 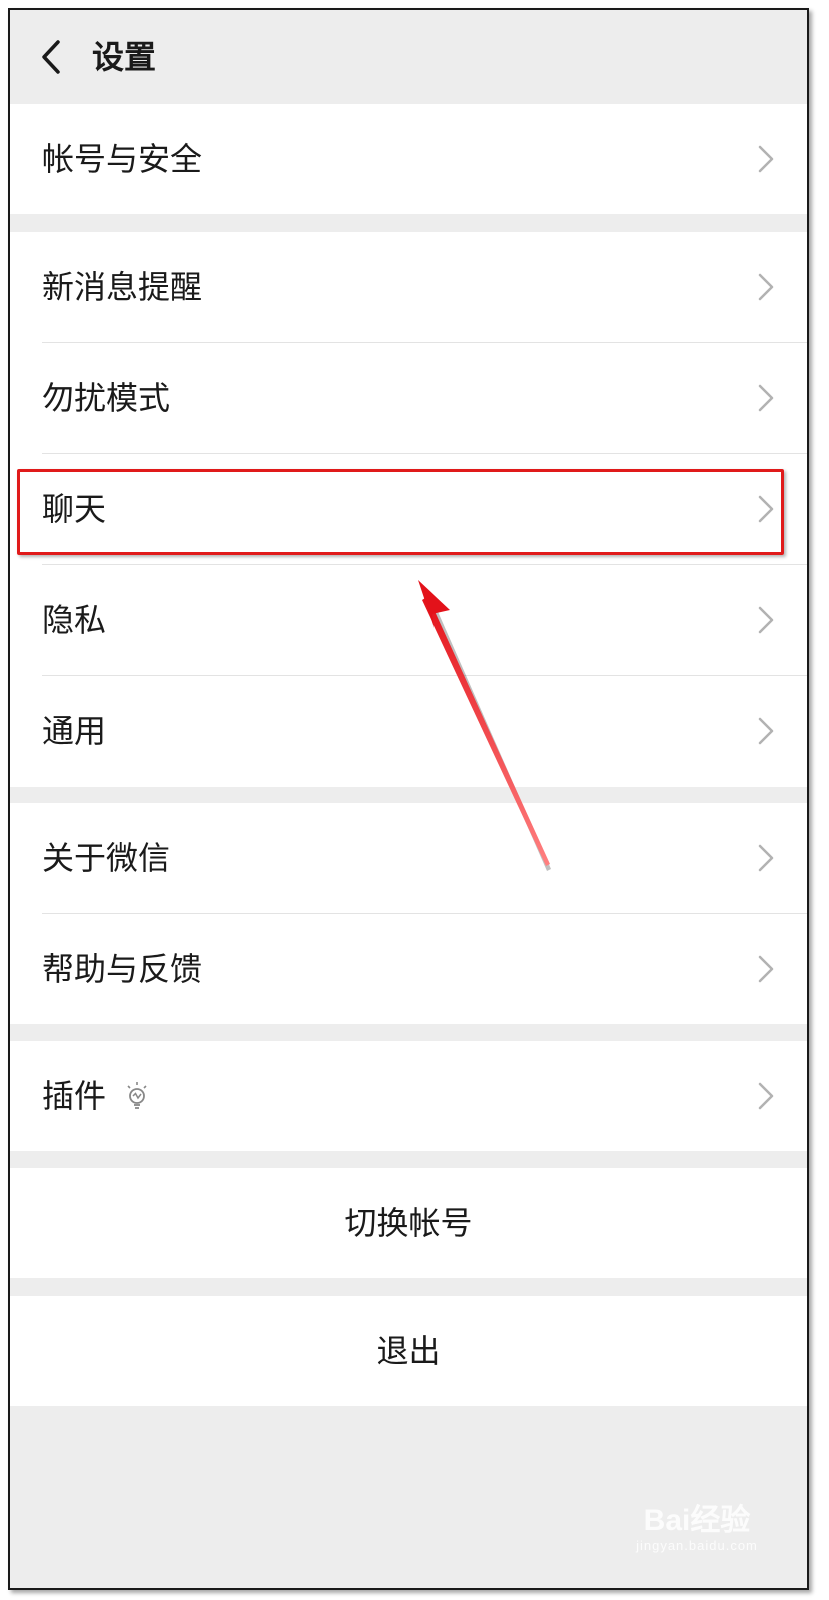 What do you see at coordinates (408, 969) in the screenshot?
I see `row-help-feedback: 帮助与反馈` at bounding box center [408, 969].